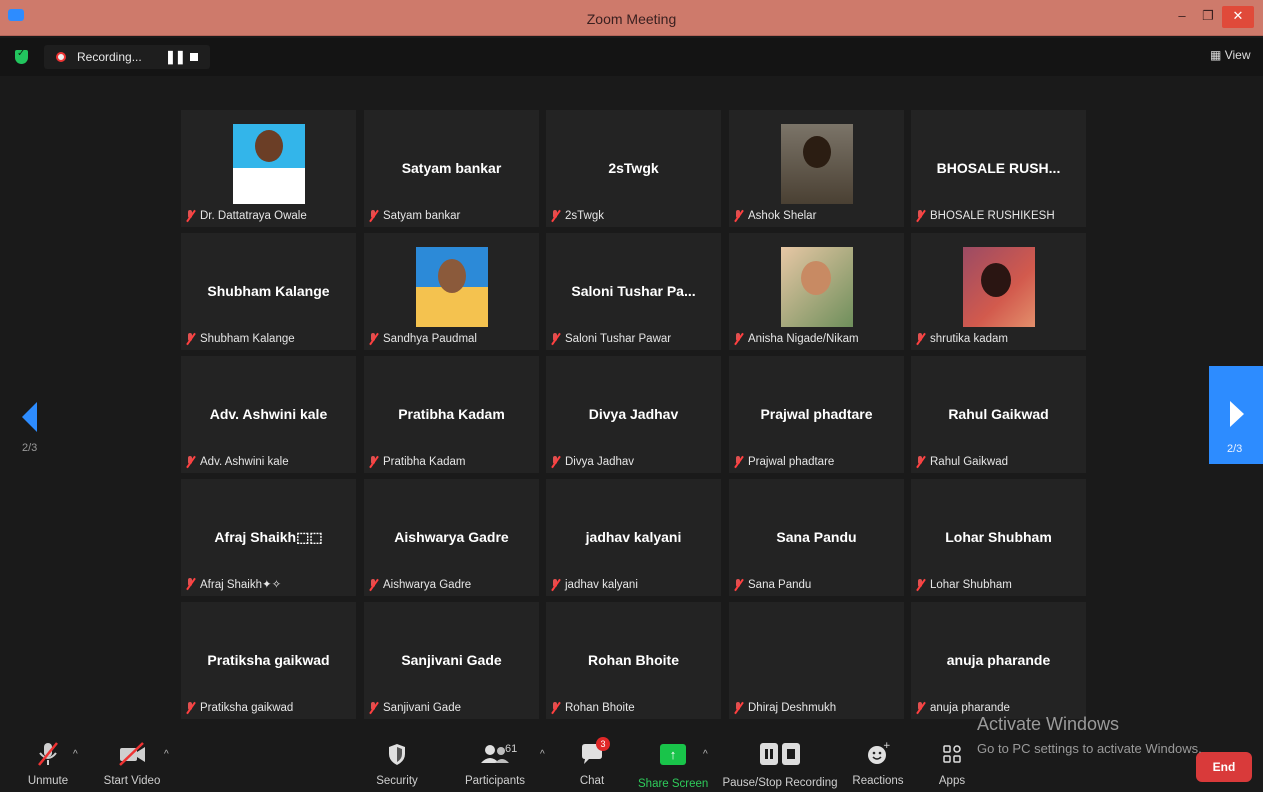 The width and height of the screenshot is (1263, 792). Describe the element at coordinates (618, 339) in the screenshot. I see `participant-name: Saloni Tushar Pawar` at that location.